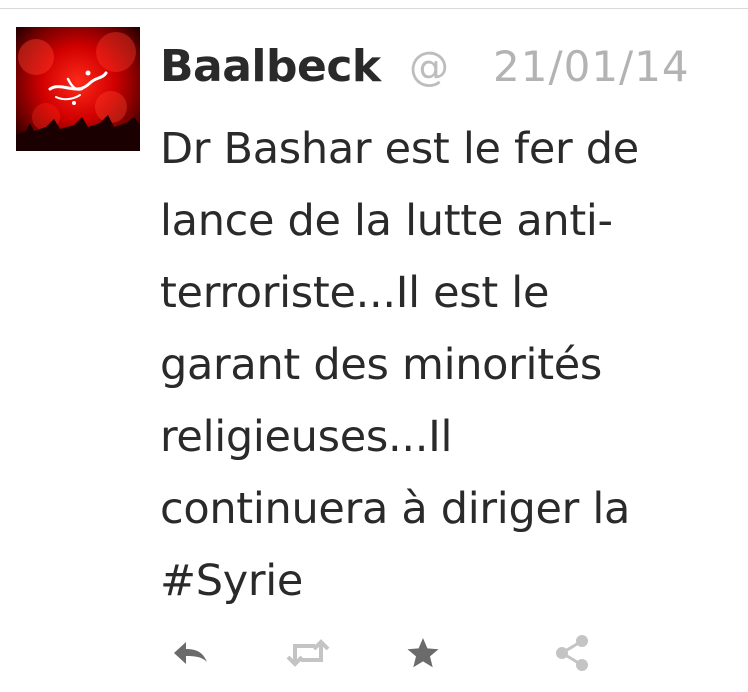 This screenshot has height=692, width=748. Describe the element at coordinates (454, 70) in the screenshot. I see `tweet-header: Baalbeck @ 21/01/14` at that location.